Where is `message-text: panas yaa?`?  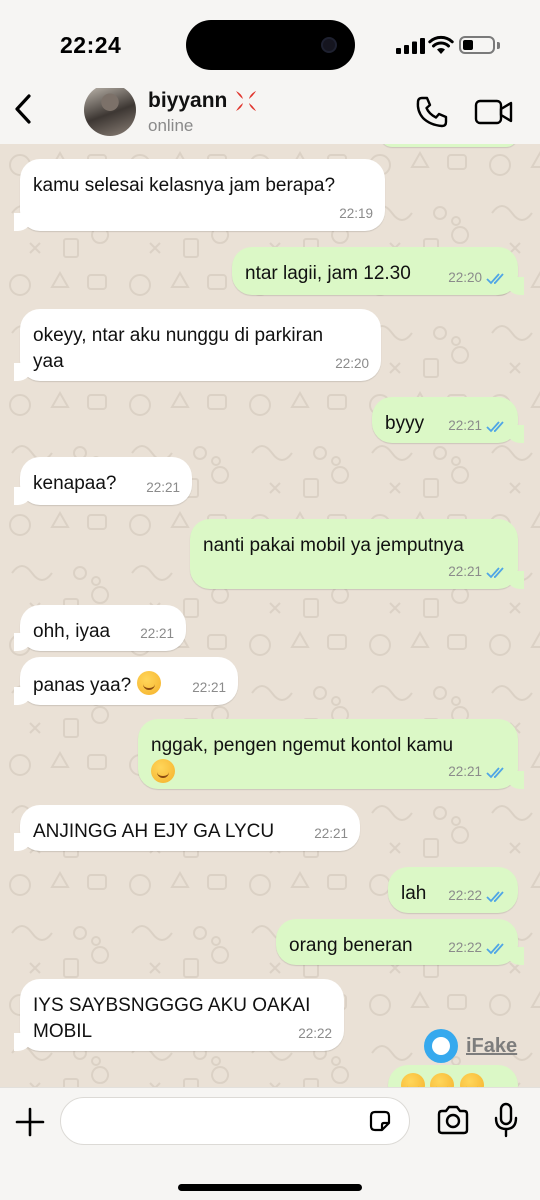 message-text: panas yaa? is located at coordinates (82, 685).